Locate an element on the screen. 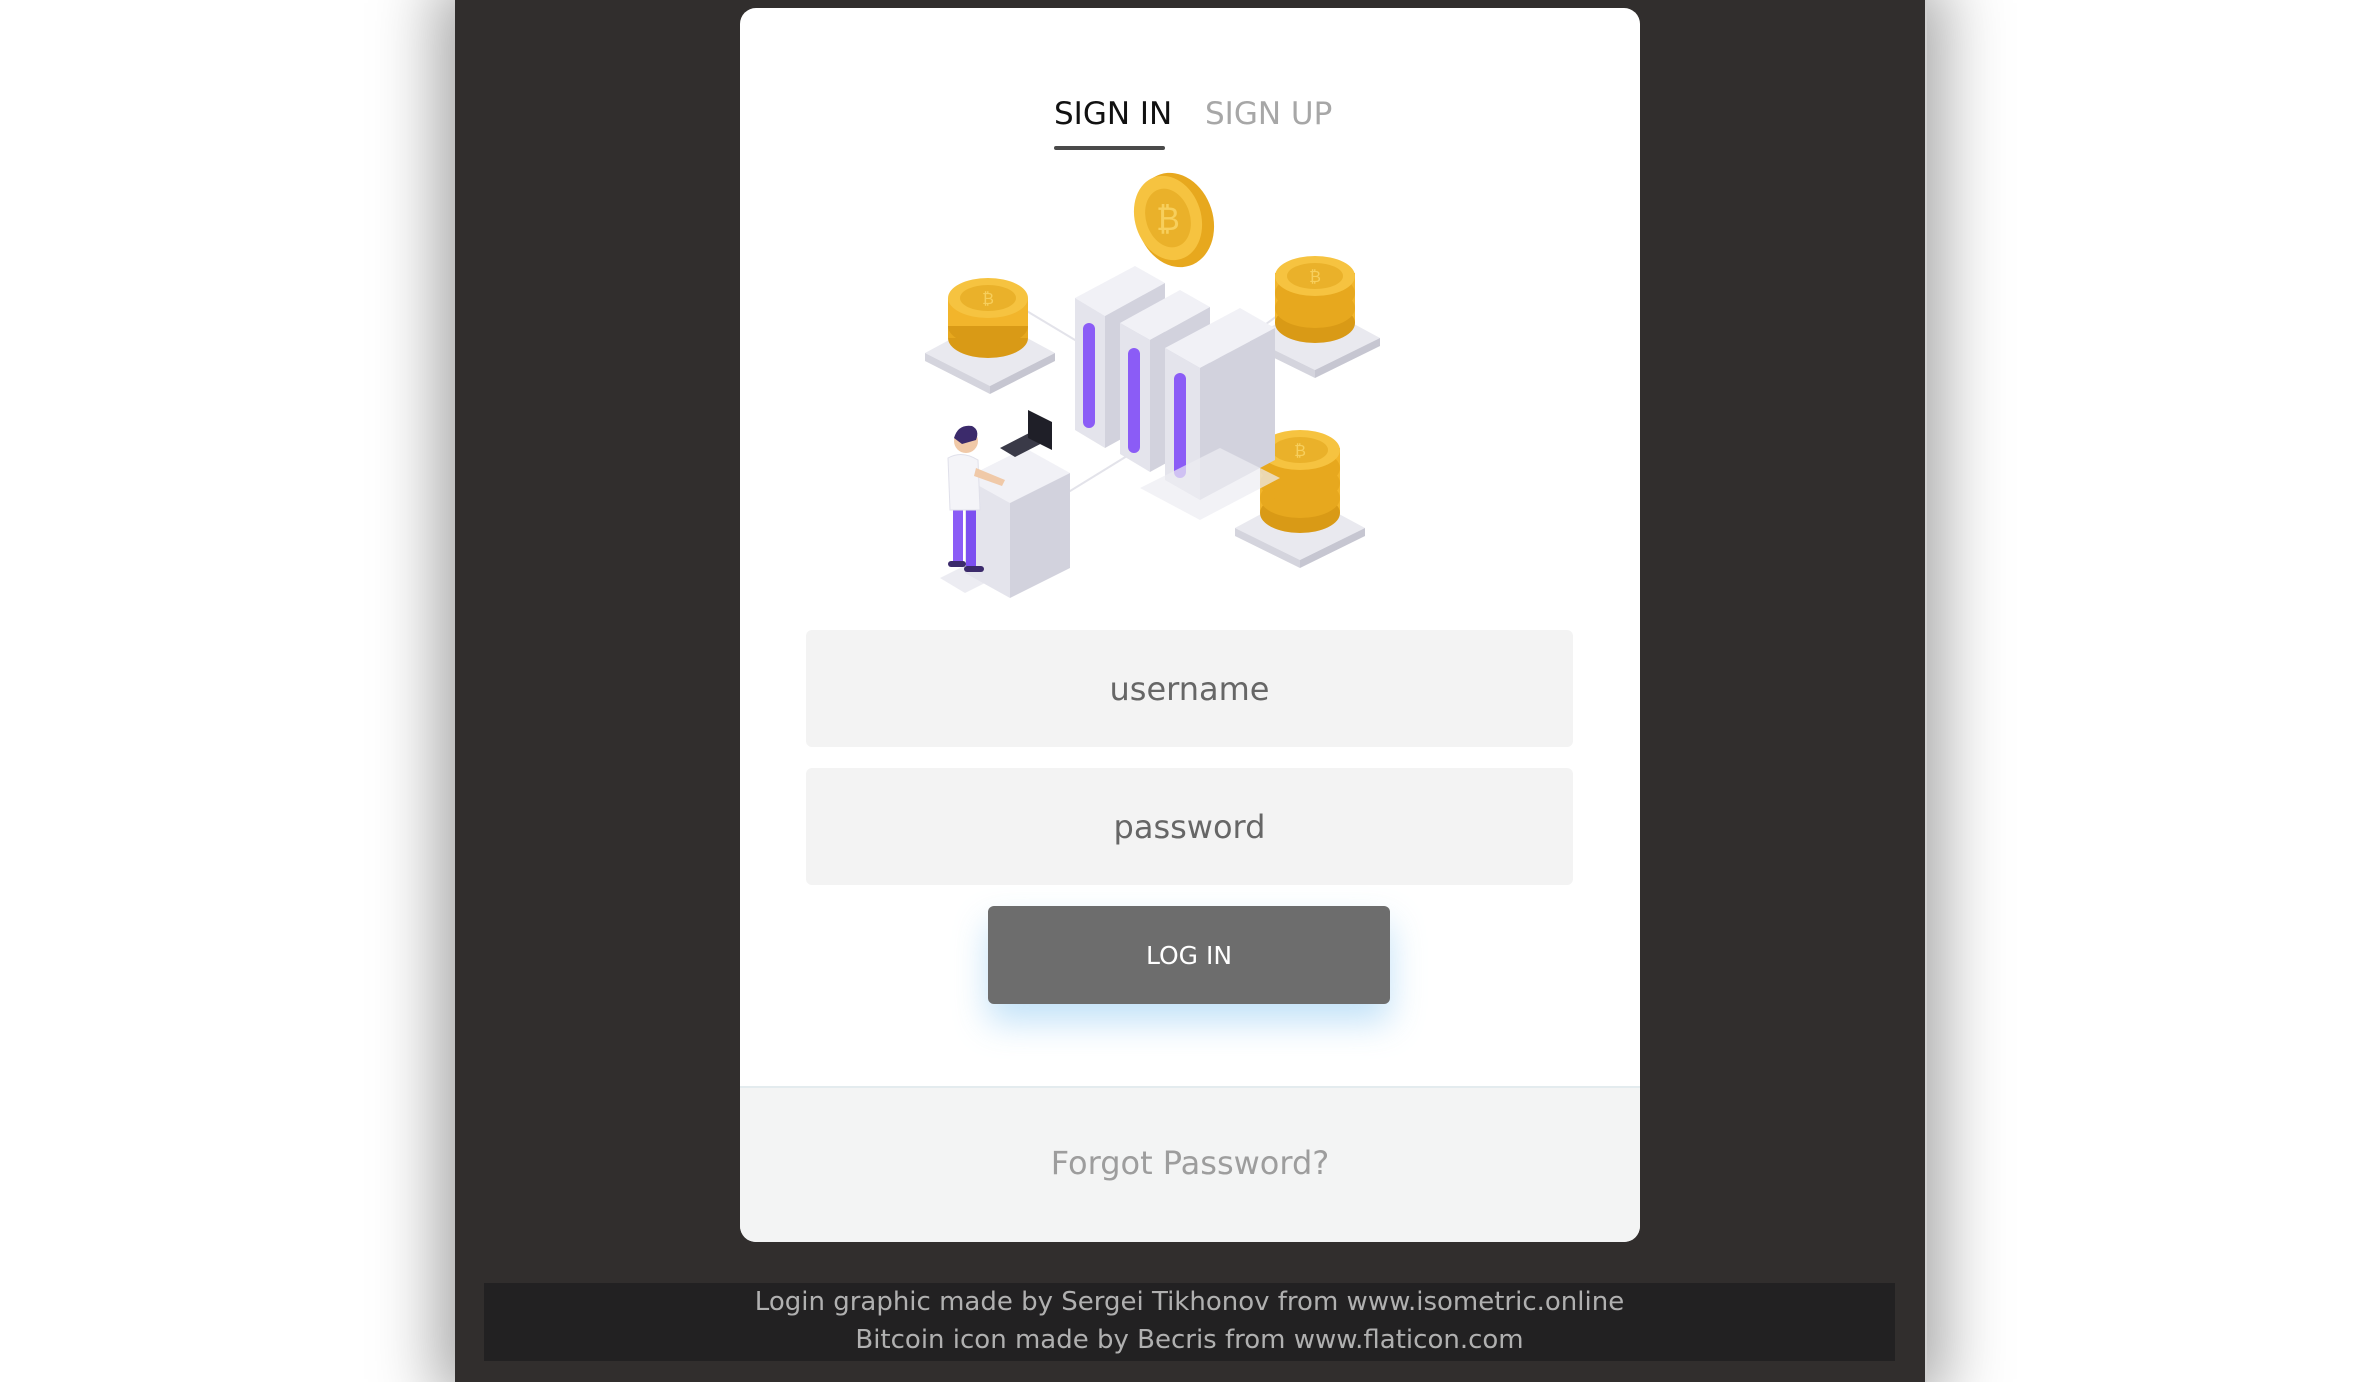  log-in-button: LOG IN is located at coordinates (1189, 955).